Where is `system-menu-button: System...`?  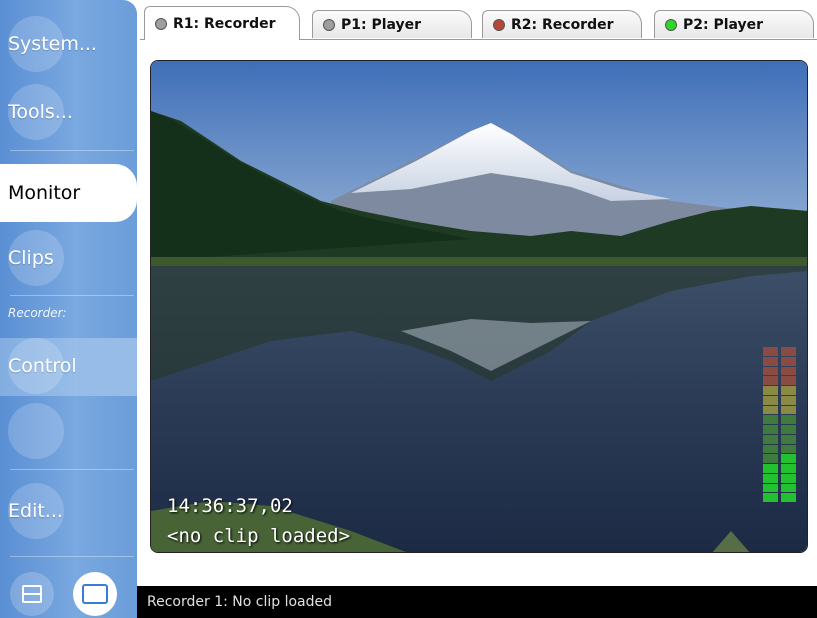
system-menu-button: System... is located at coordinates (68, 44).